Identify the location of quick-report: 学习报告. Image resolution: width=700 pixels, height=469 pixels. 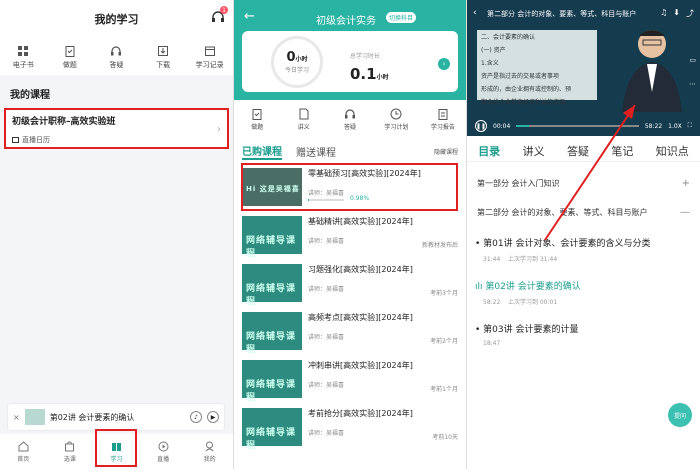
(443, 119).